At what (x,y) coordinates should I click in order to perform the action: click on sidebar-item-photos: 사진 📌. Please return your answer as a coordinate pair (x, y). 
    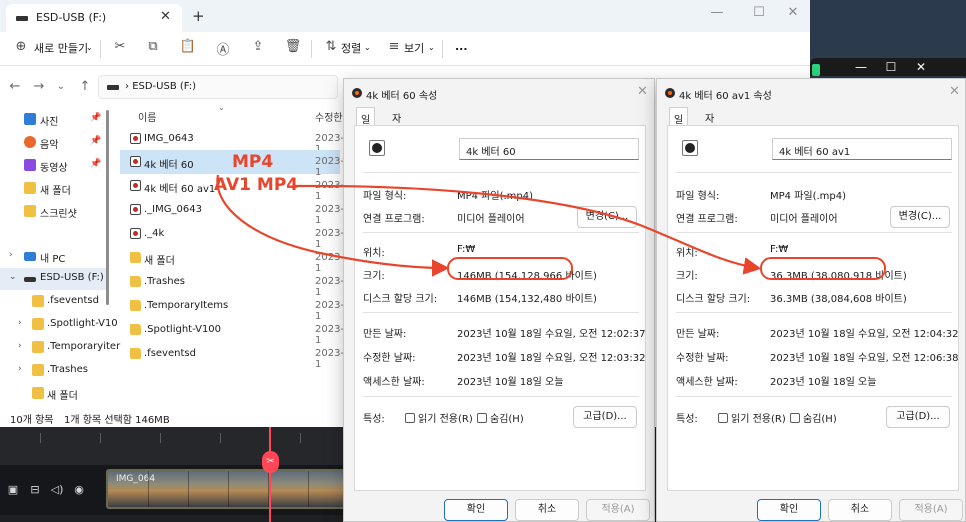
    Looking at the image, I should click on (54, 120).